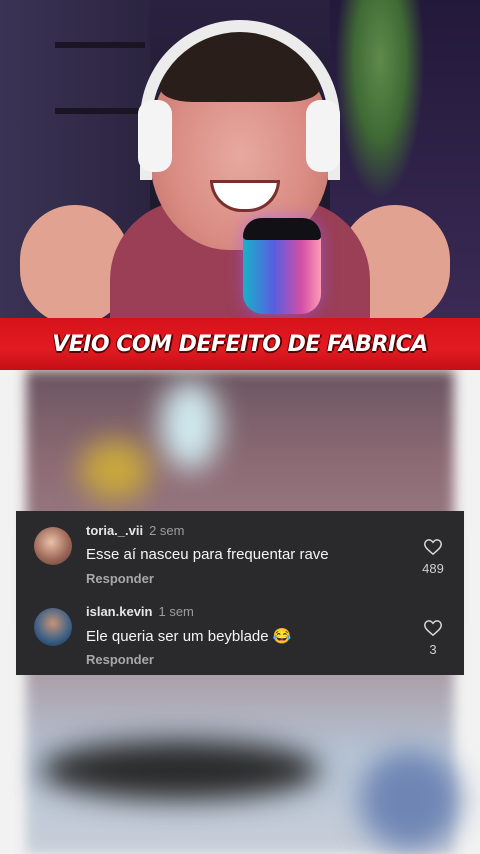 The image size is (480, 854). I want to click on comment-header: toria._.vii 2 sem, so click(135, 530).